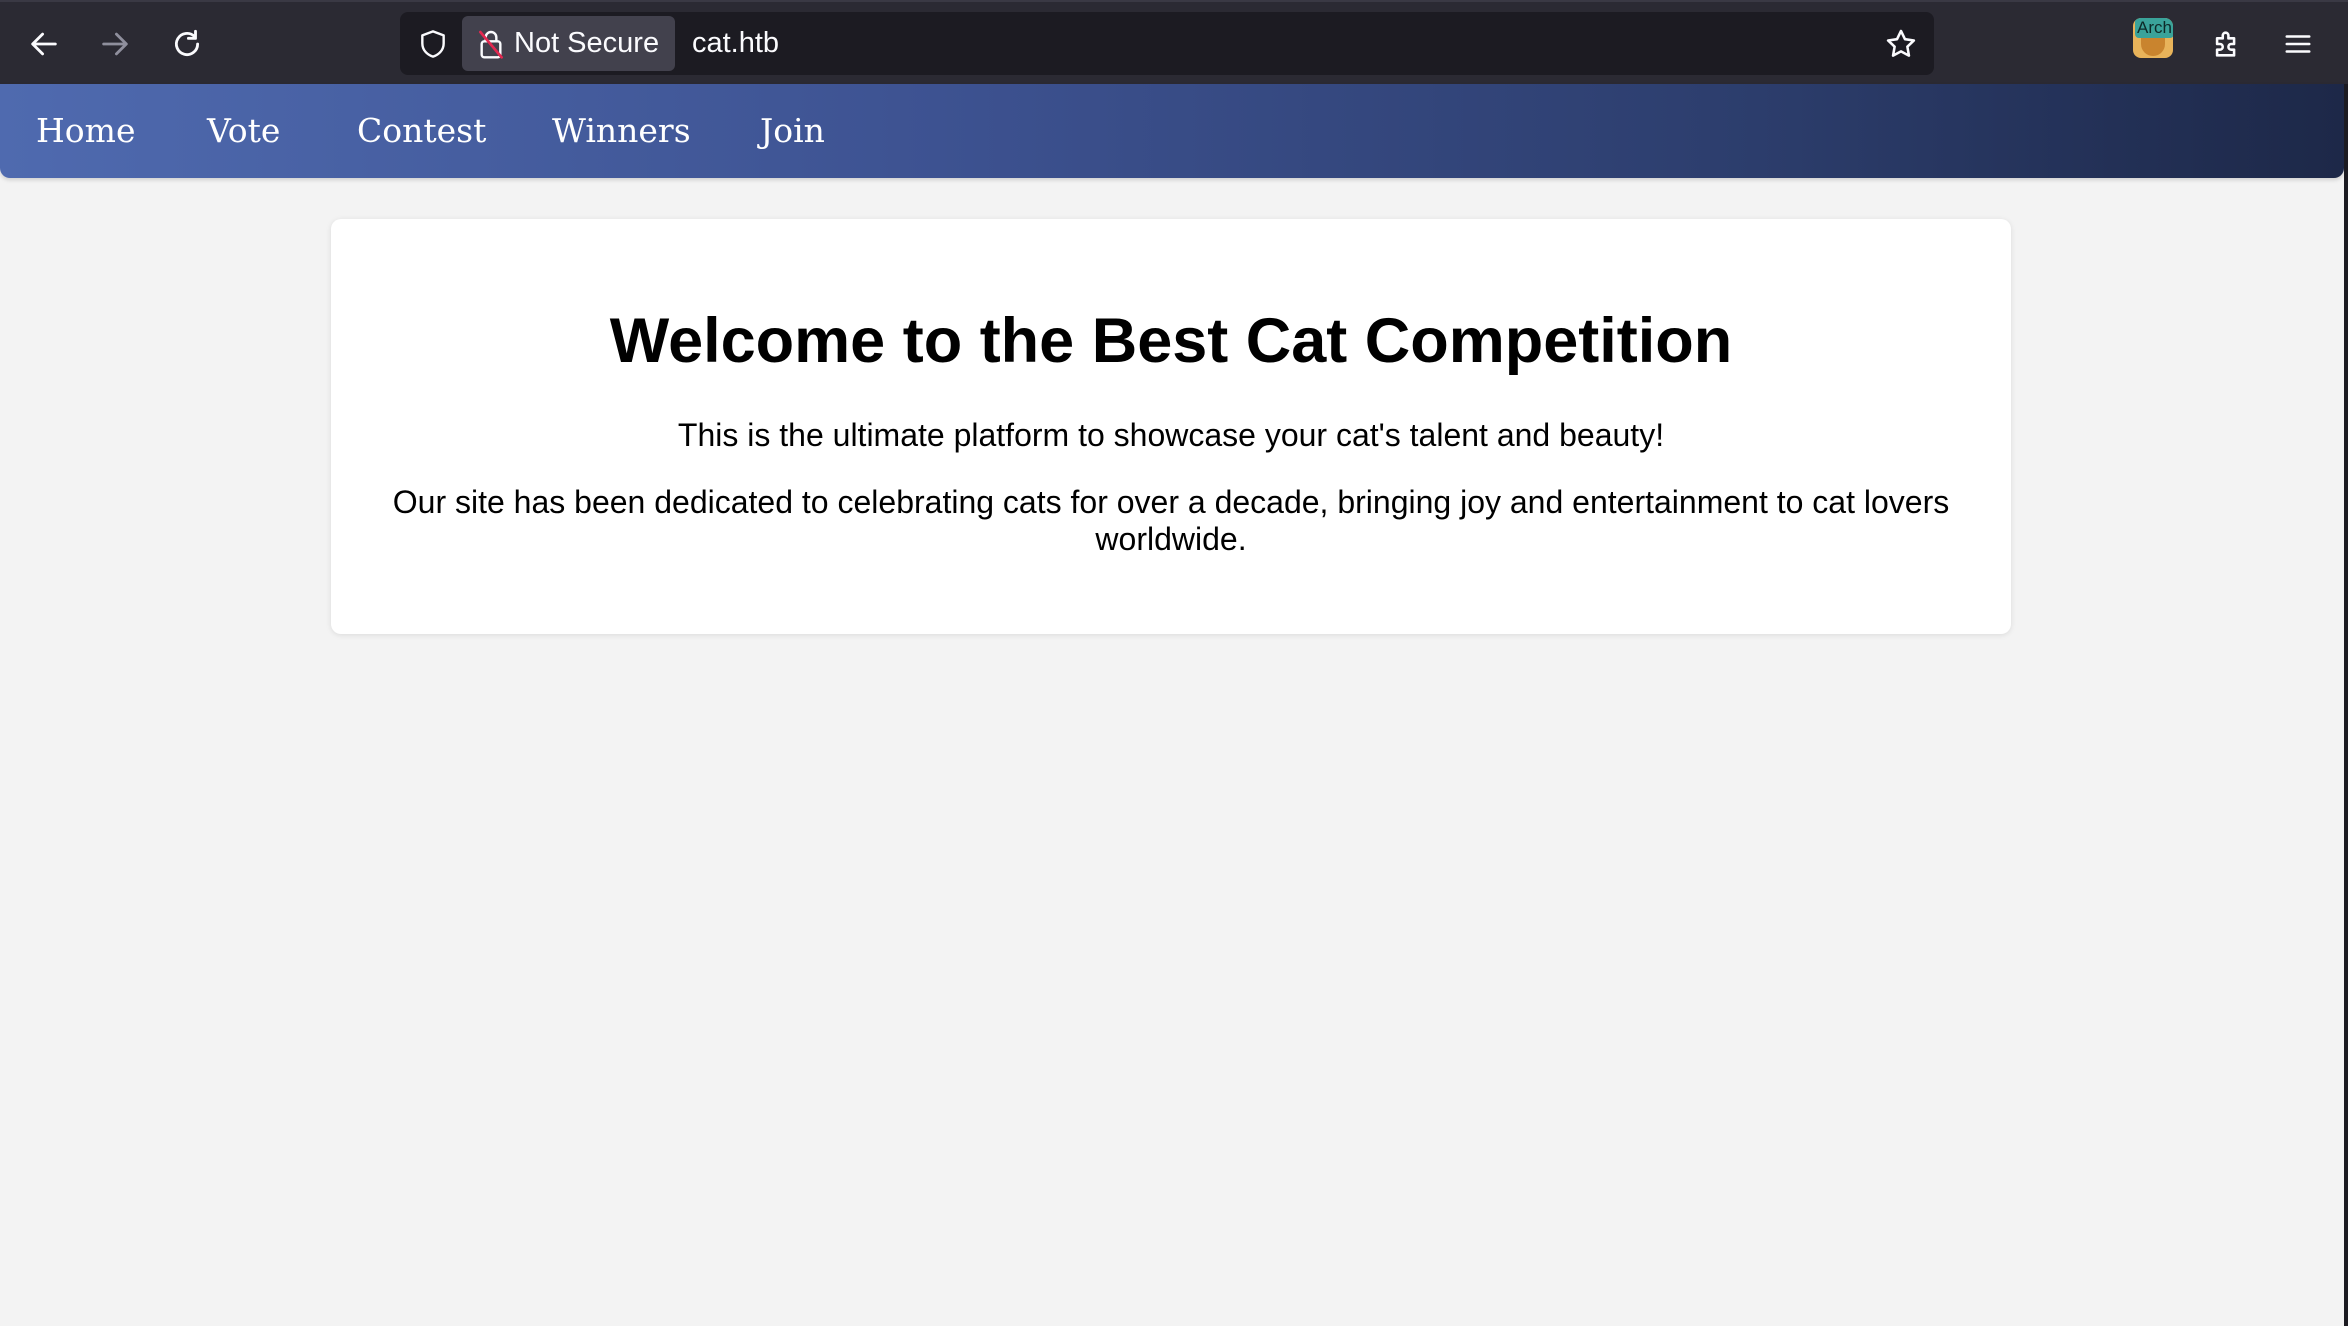 The width and height of the screenshot is (2348, 1326). I want to click on page-title: Welcome to the Best Cat Competition, so click(1171, 341).